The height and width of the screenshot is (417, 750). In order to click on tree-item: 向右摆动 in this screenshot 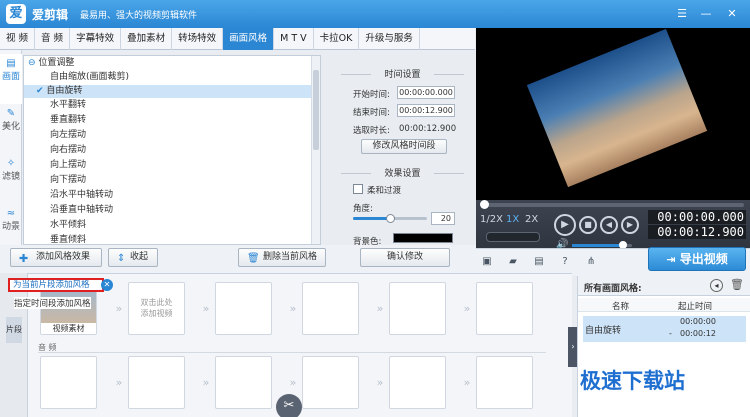, I will do `click(167, 150)`.